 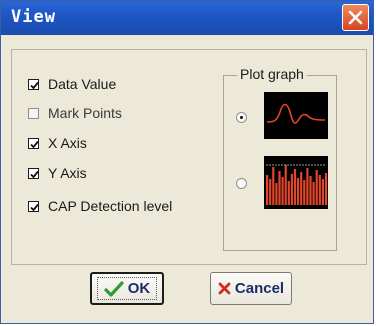 I want to click on line-plot-thumbnail, so click(x=296, y=115).